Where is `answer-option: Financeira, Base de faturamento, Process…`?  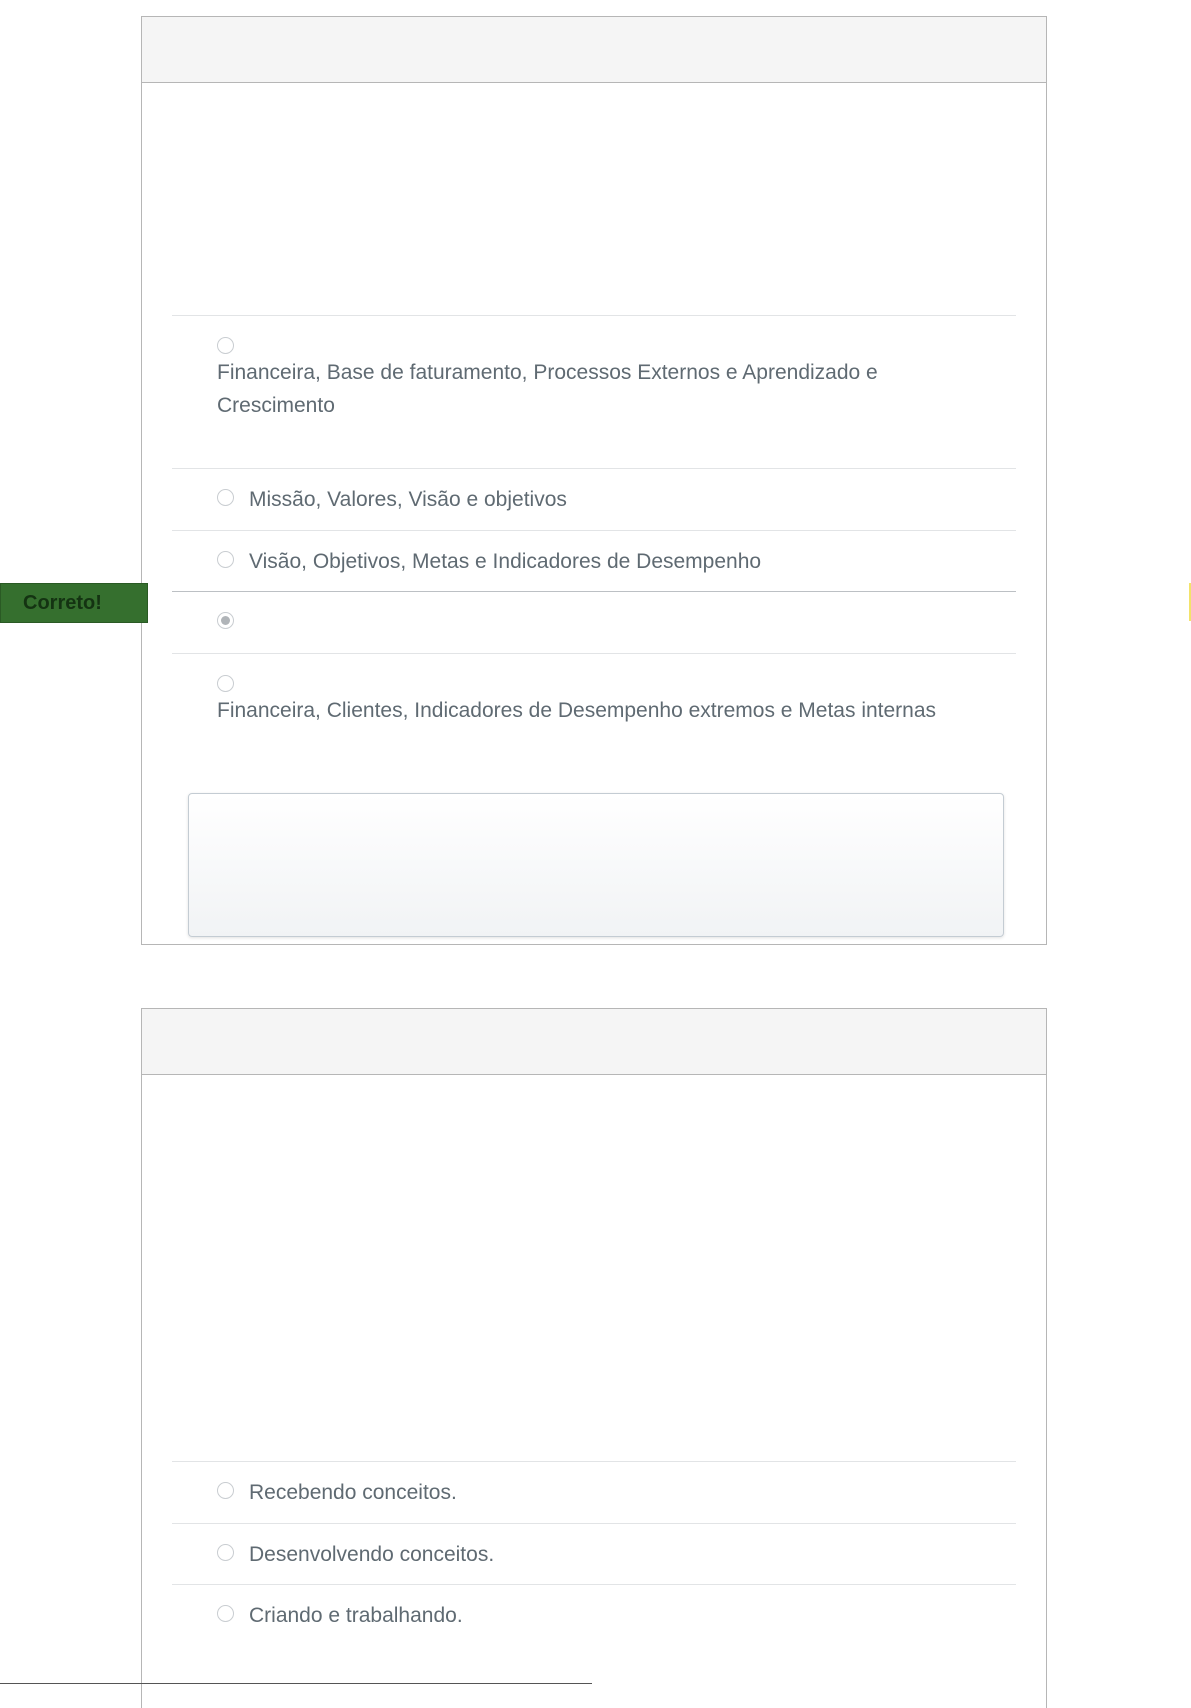
answer-option: Financeira, Base de faturamento, Process… is located at coordinates (594, 391).